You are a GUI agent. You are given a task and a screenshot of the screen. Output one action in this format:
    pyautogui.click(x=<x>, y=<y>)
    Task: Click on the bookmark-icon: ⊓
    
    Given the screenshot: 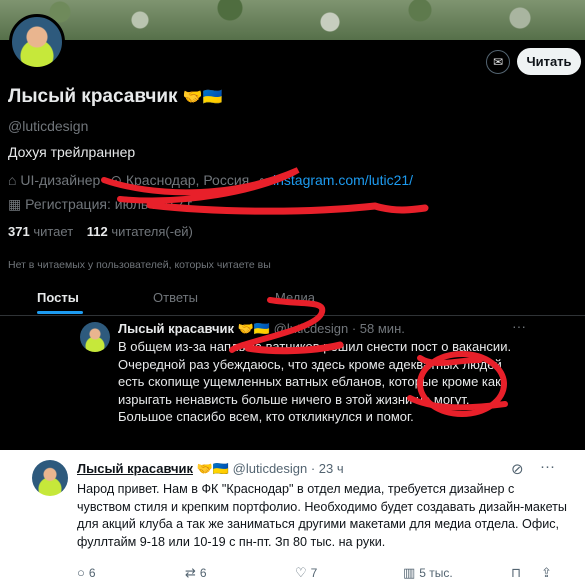 What is the action you would take?
    pyautogui.click(x=516, y=572)
    